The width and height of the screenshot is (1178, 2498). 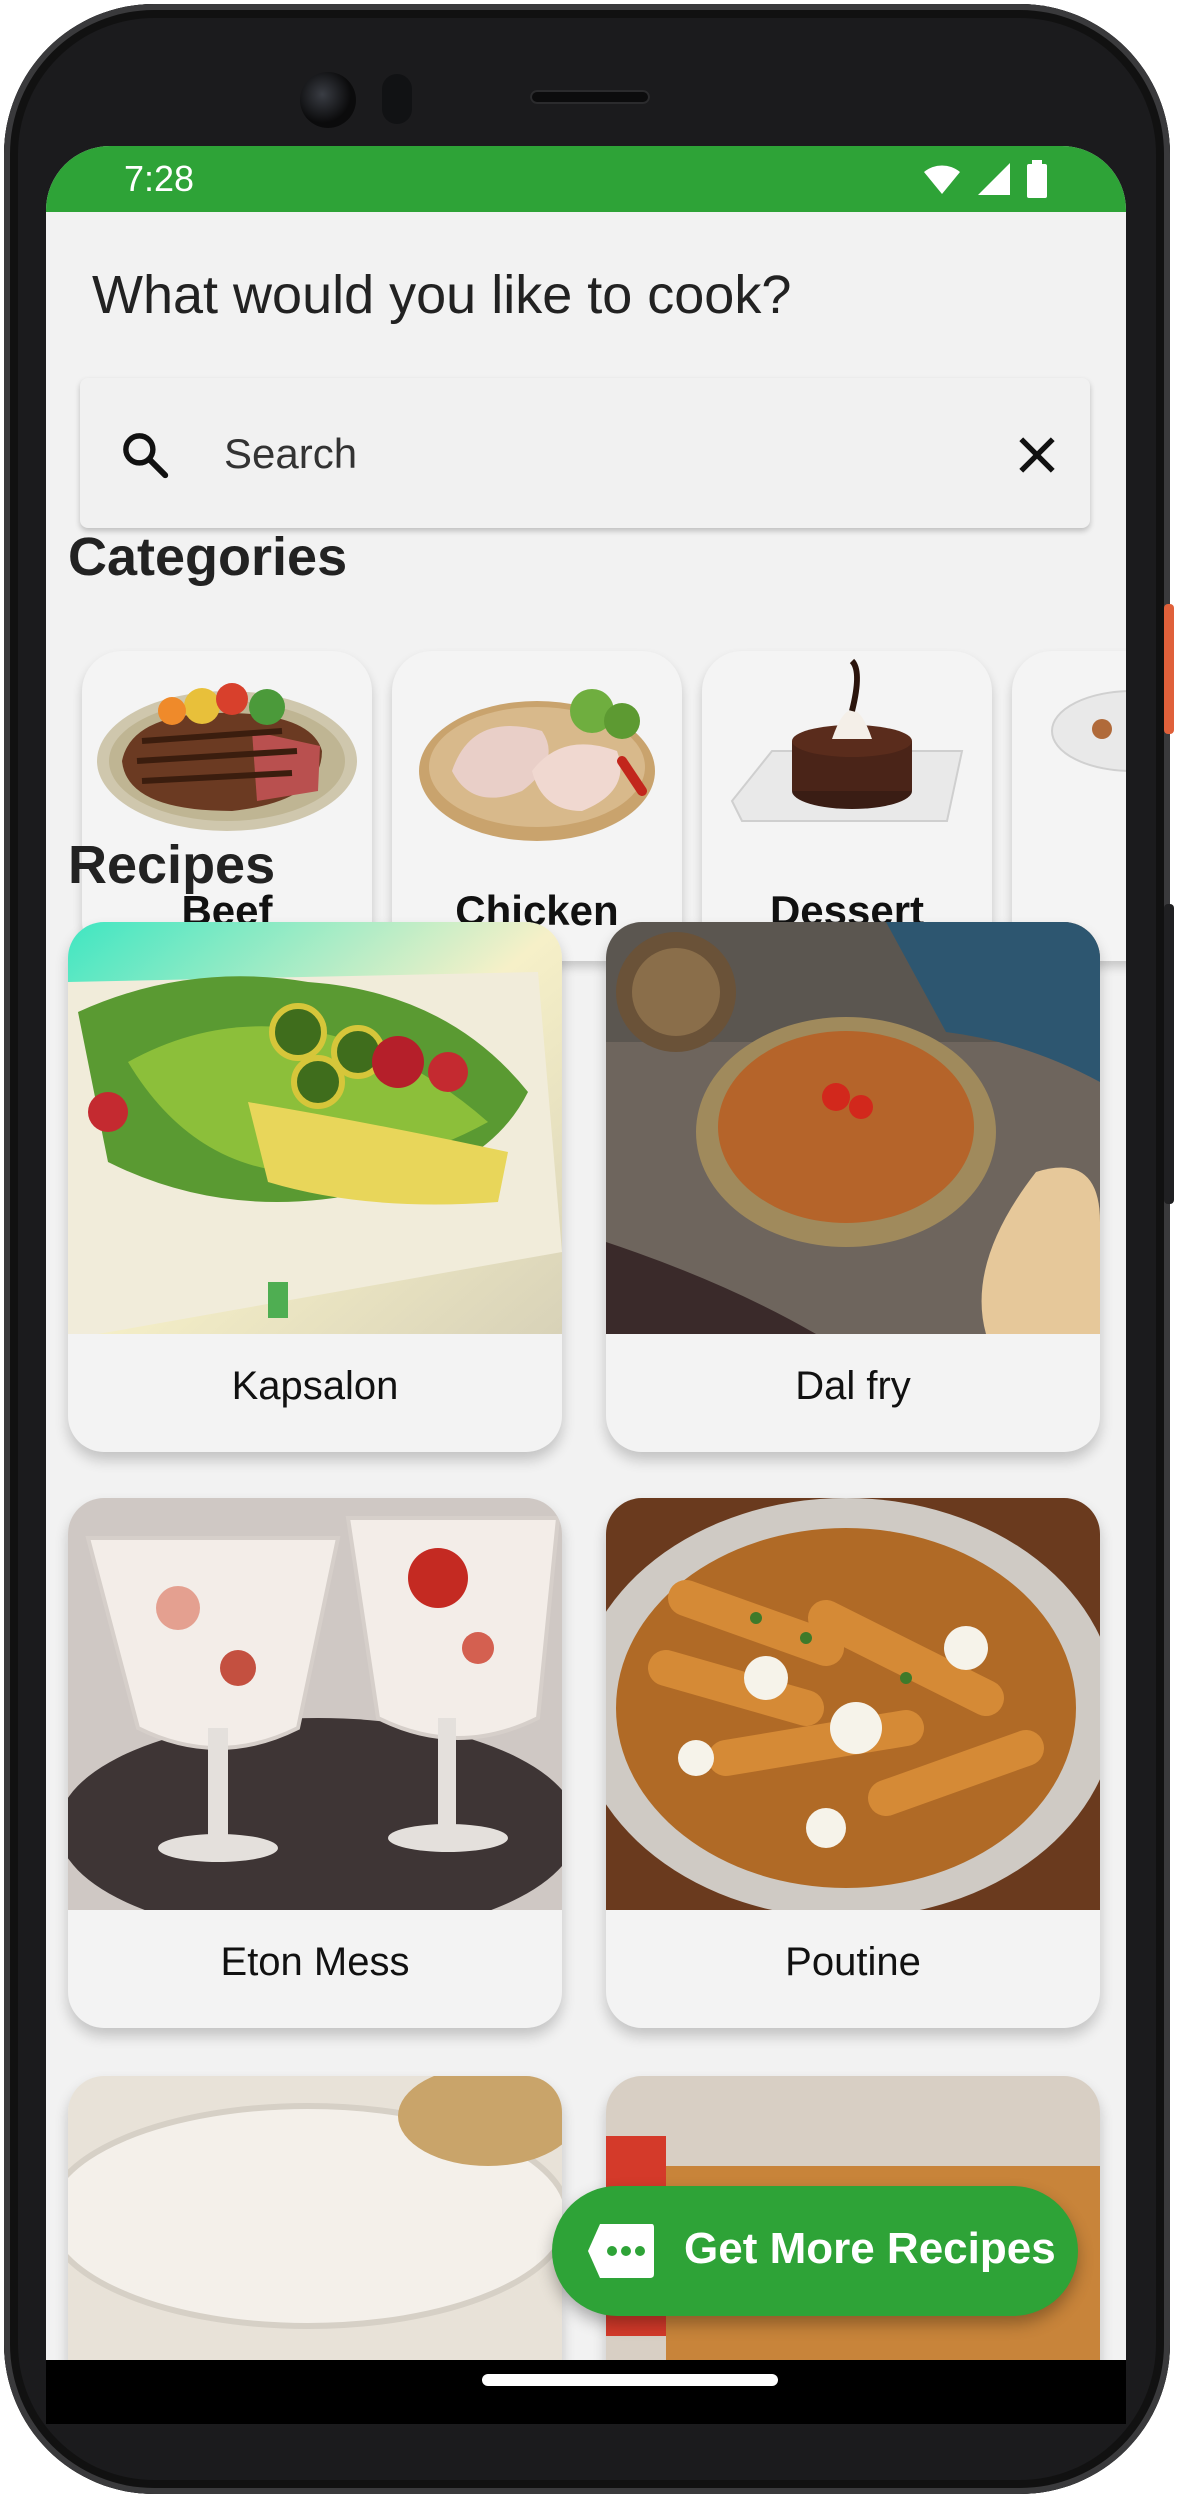 I want to click on get-more-recipes-button: Get More Recipes, so click(x=815, y=2251).